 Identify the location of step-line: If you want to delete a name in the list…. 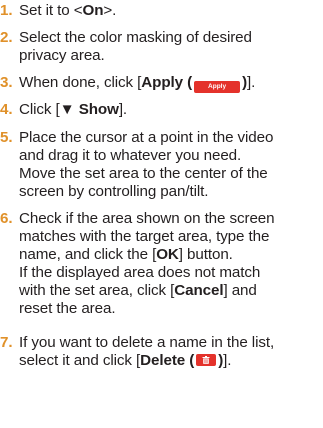
(147, 342).